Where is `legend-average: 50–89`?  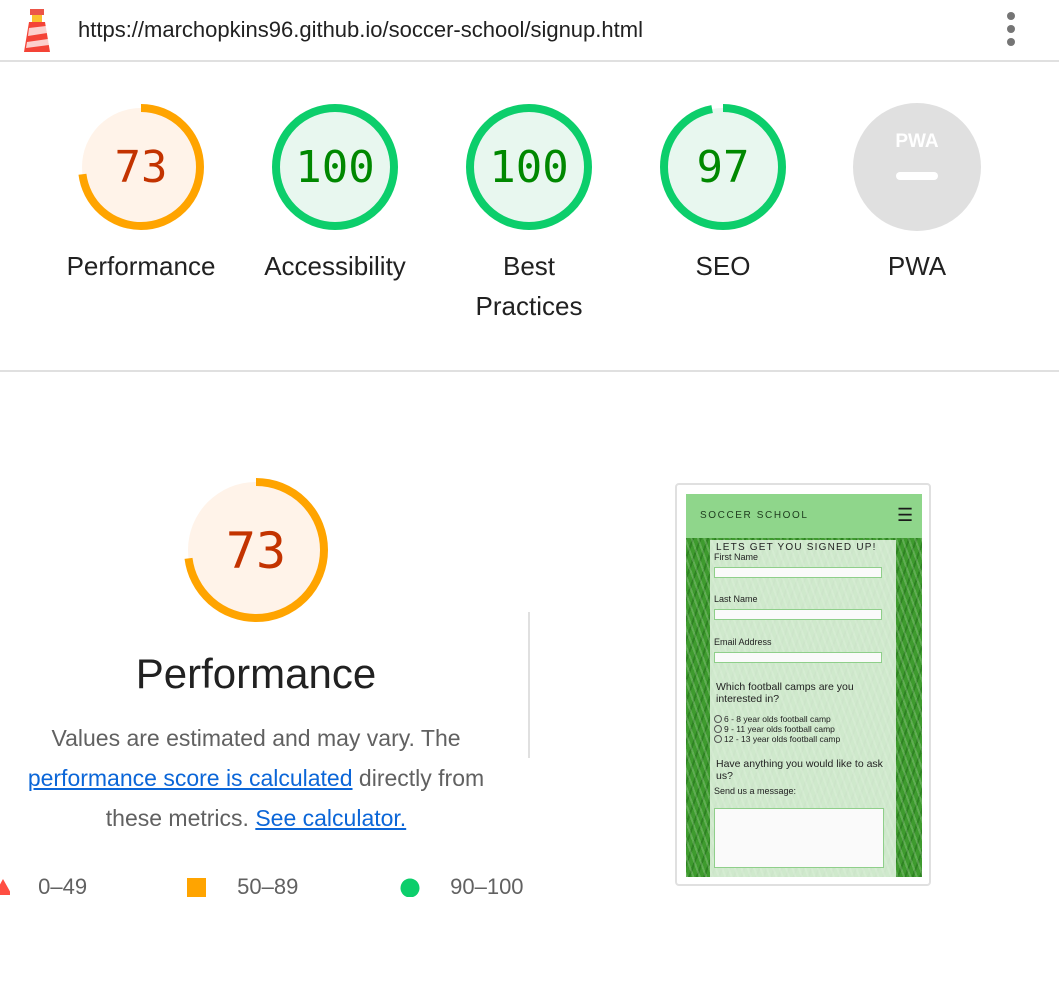 legend-average: 50–89 is located at coordinates (242, 887).